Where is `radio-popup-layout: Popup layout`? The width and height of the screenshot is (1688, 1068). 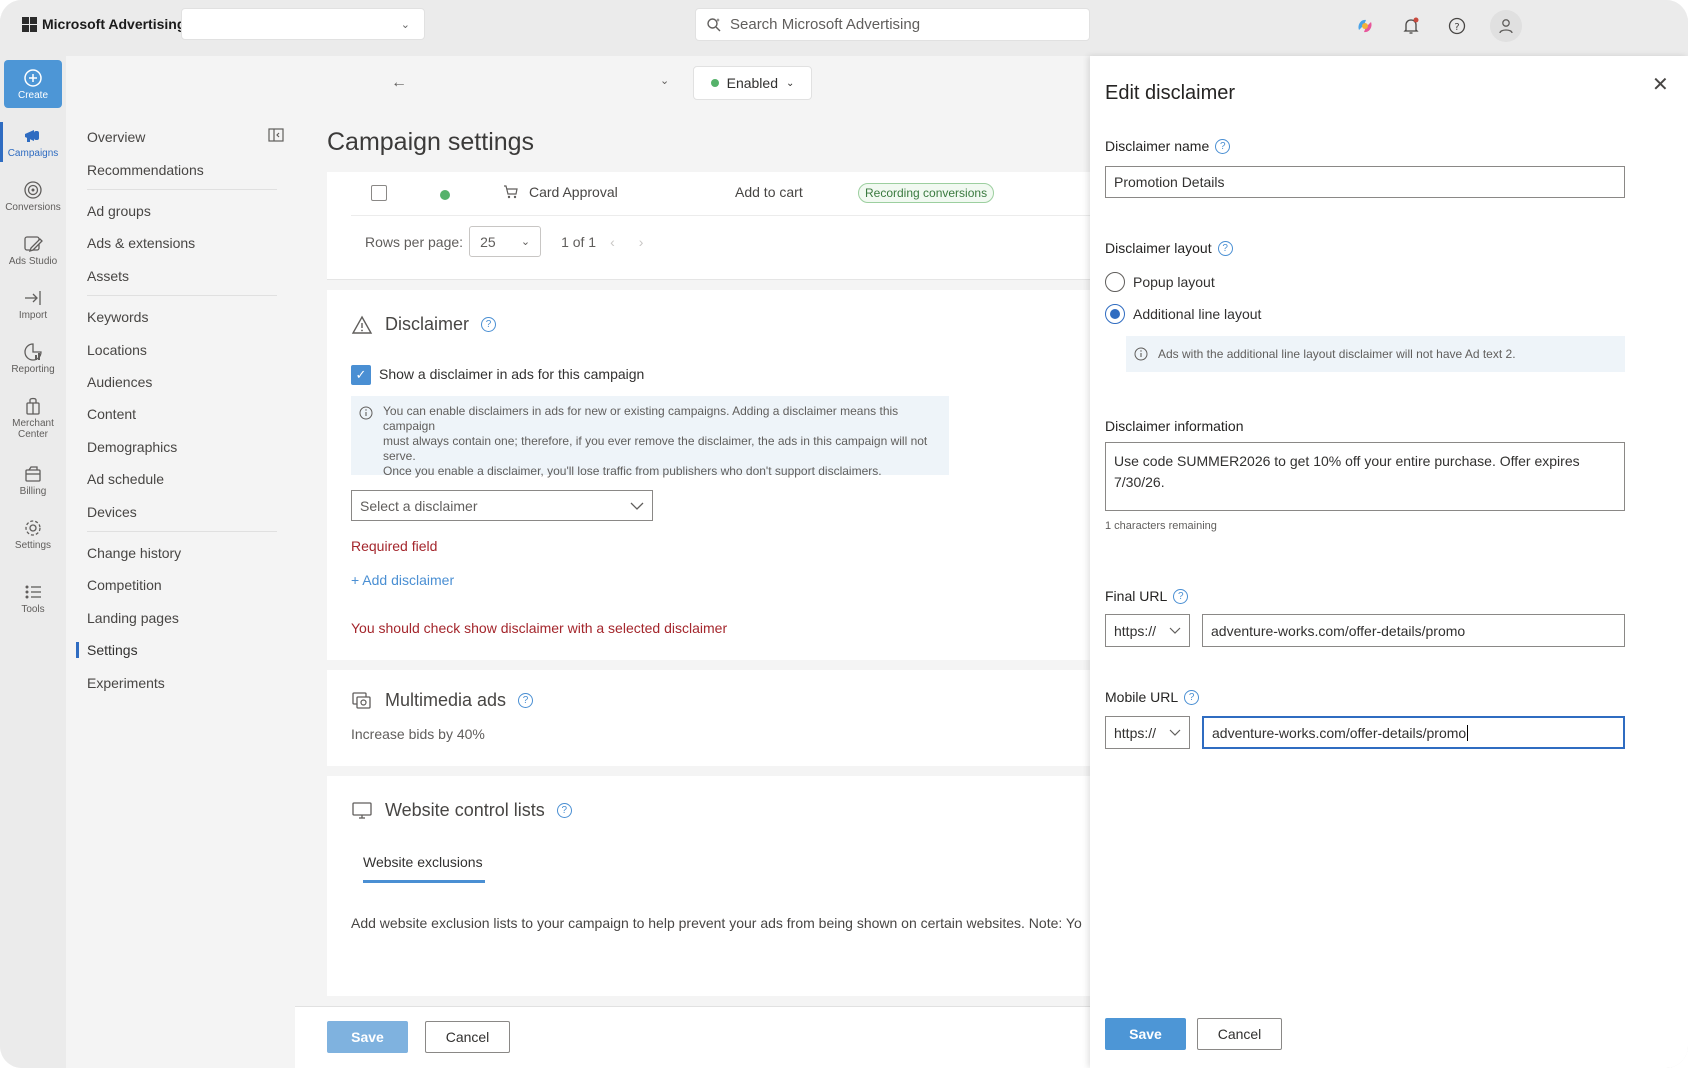 radio-popup-layout: Popup layout is located at coordinates (1160, 282).